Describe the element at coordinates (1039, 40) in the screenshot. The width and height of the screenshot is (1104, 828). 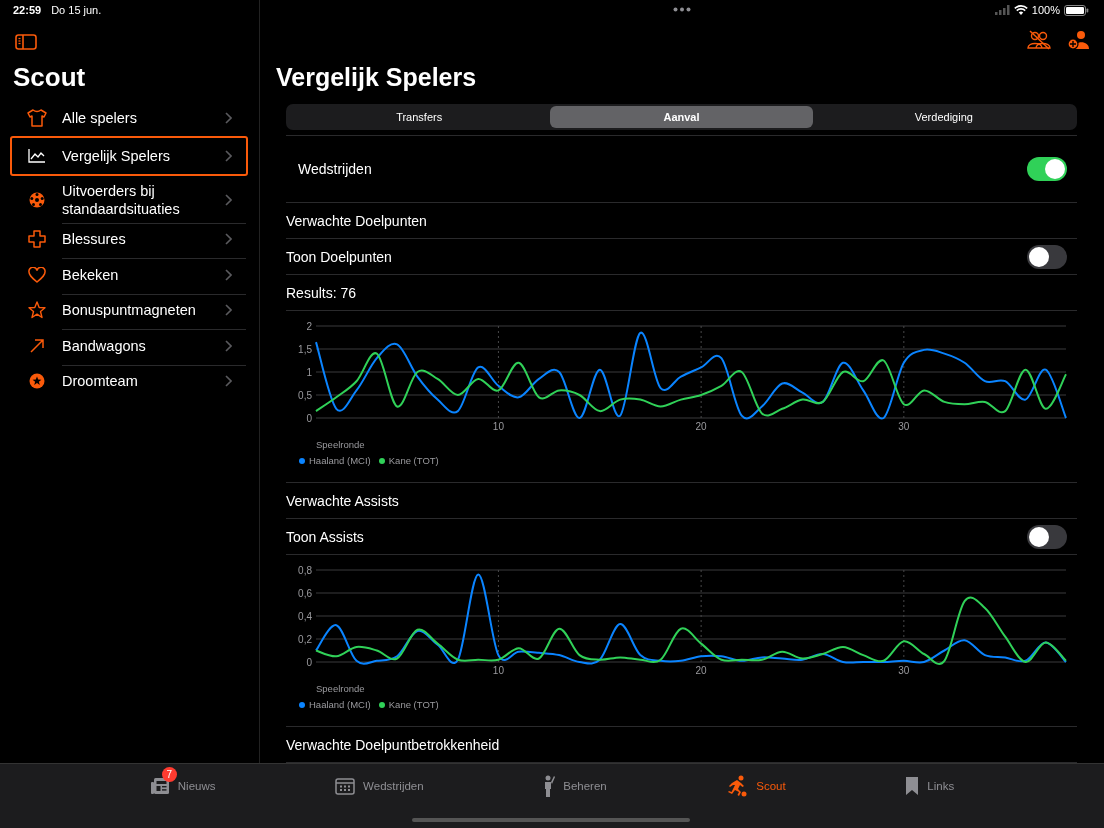
I see `people-slash-icon` at that location.